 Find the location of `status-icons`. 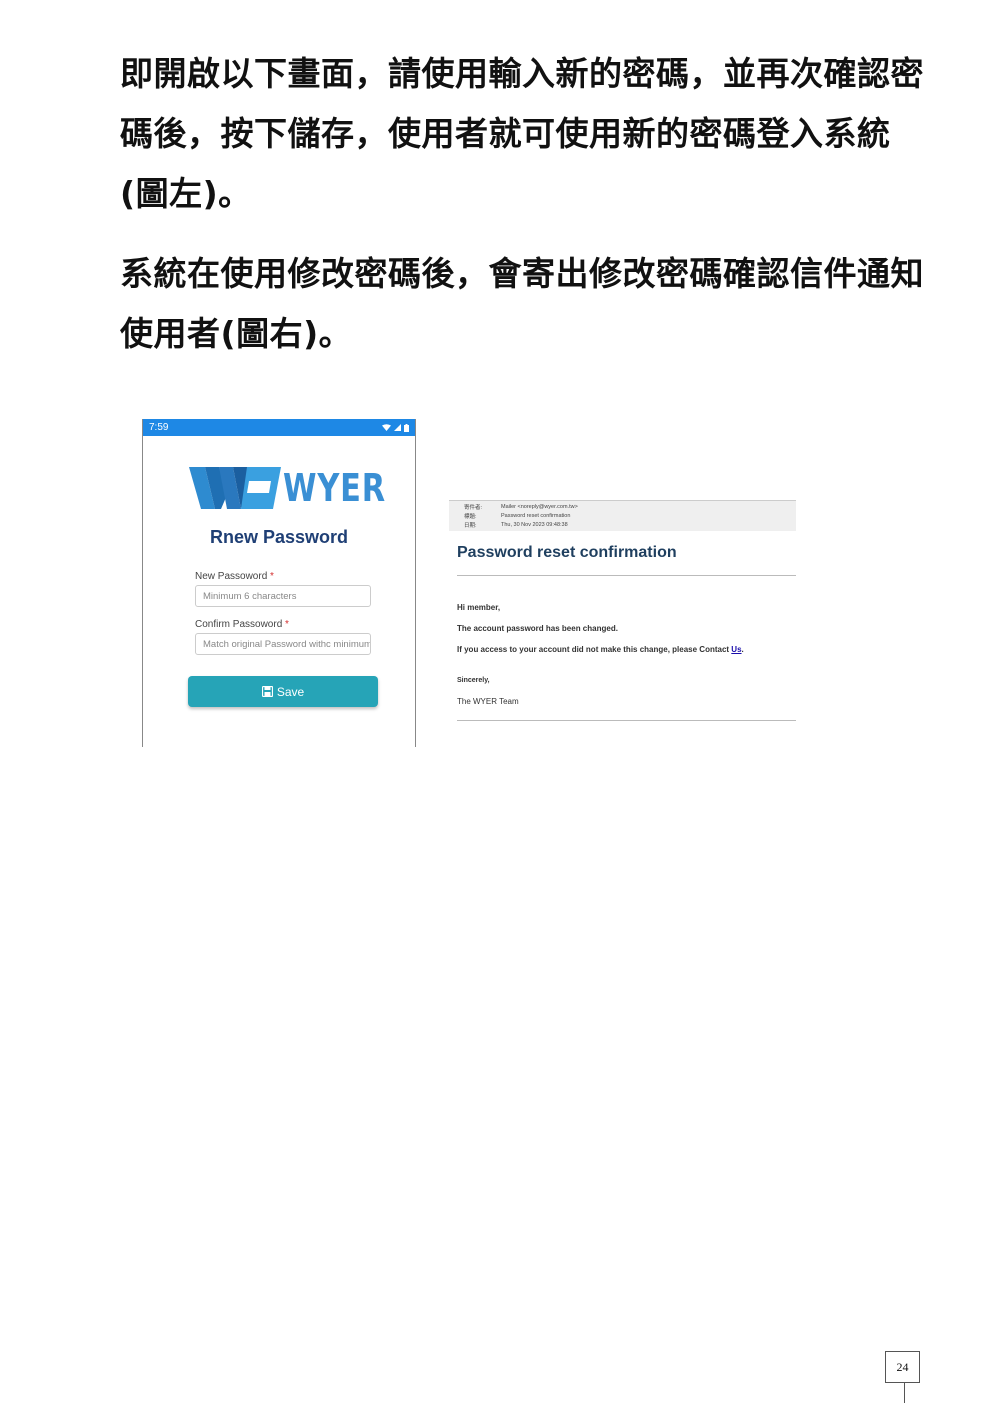

status-icons is located at coordinates (395, 427).